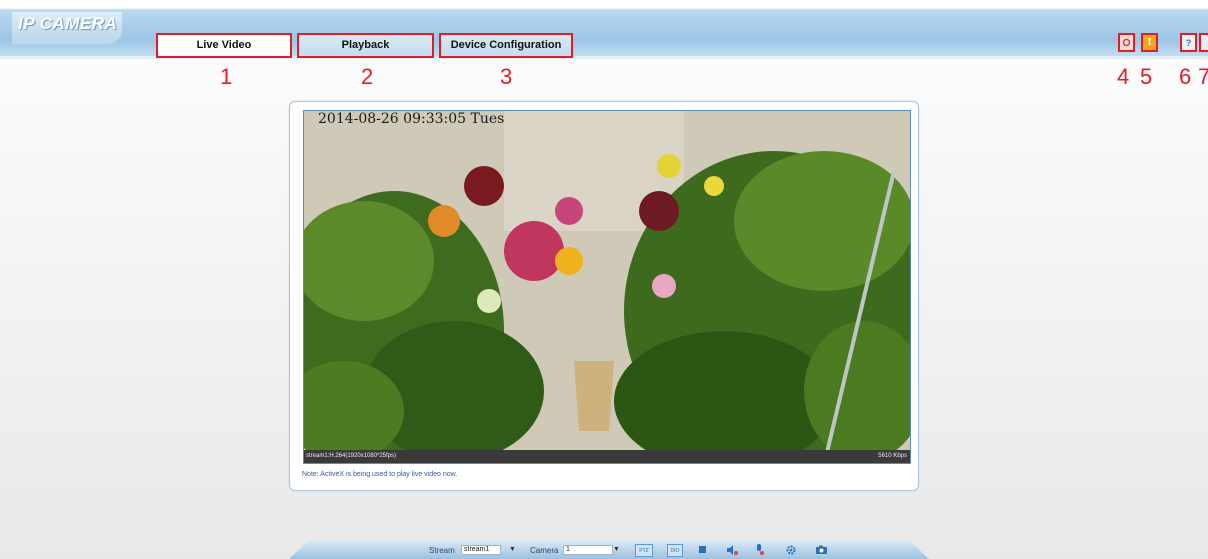  What do you see at coordinates (481, 550) in the screenshot?
I see `stream-select: stream1` at bounding box center [481, 550].